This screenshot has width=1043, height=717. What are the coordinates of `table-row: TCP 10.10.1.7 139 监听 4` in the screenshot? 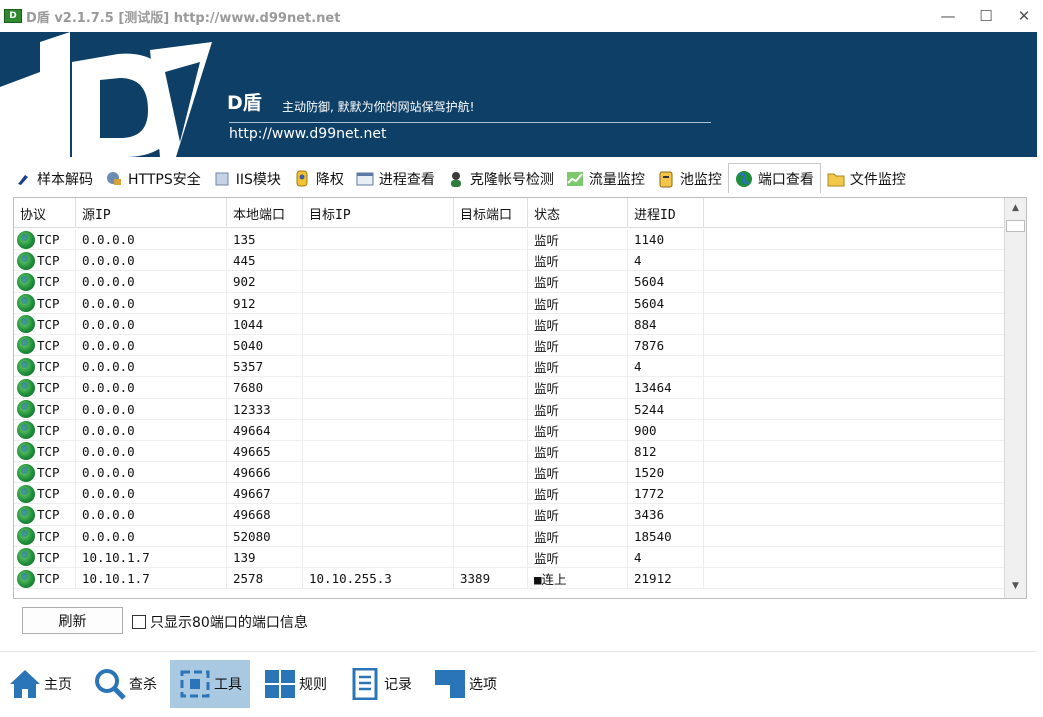 It's located at (509, 557).